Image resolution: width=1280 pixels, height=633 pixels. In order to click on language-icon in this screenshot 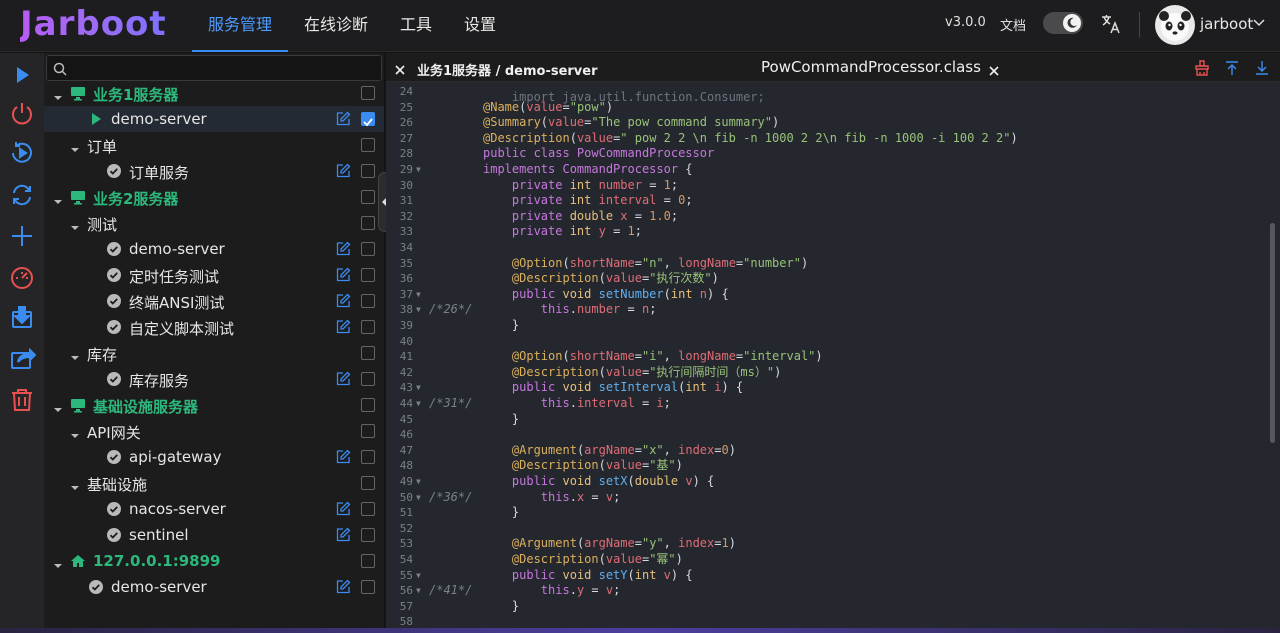, I will do `click(1111, 24)`.